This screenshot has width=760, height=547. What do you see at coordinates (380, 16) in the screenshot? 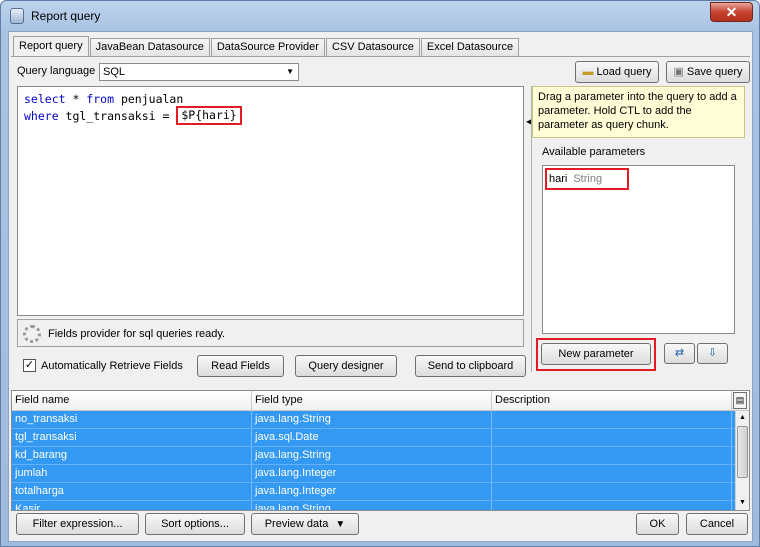
I see `title-bar: Report query ✕` at bounding box center [380, 16].